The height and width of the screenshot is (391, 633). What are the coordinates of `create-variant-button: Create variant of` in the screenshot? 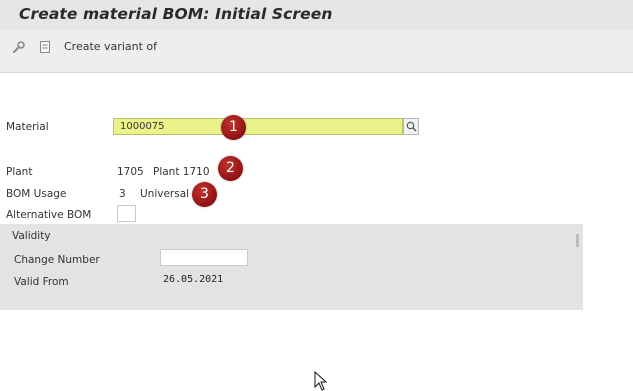 It's located at (110, 46).